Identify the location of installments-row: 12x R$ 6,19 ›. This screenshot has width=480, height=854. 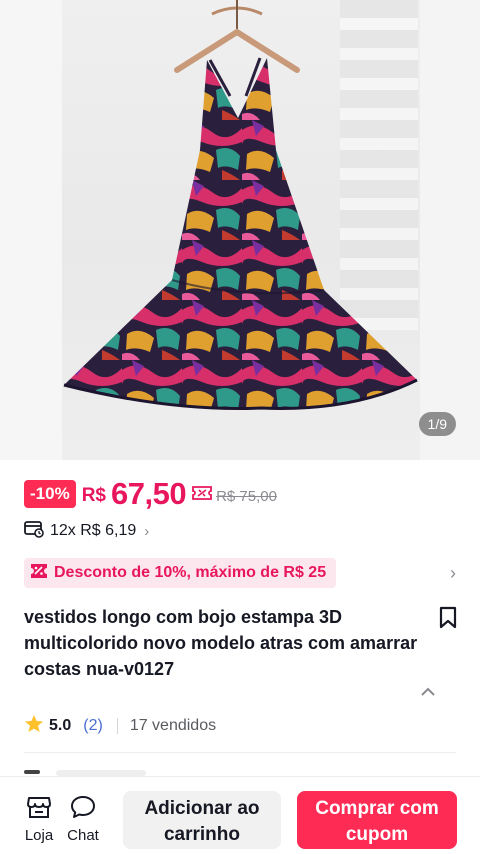
(86, 531).